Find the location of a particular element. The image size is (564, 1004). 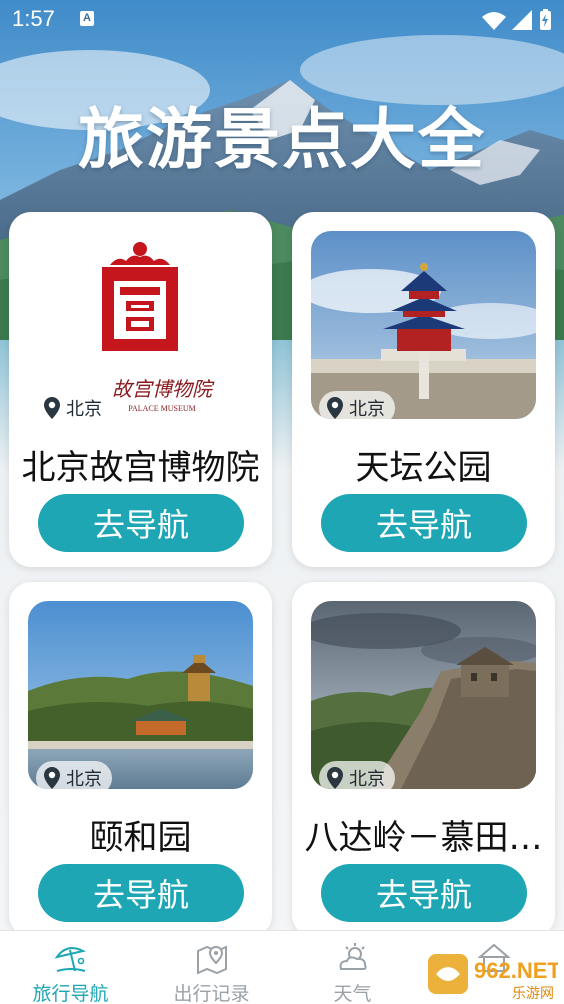

watermark-text: 962.NET is located at coordinates (516, 970).